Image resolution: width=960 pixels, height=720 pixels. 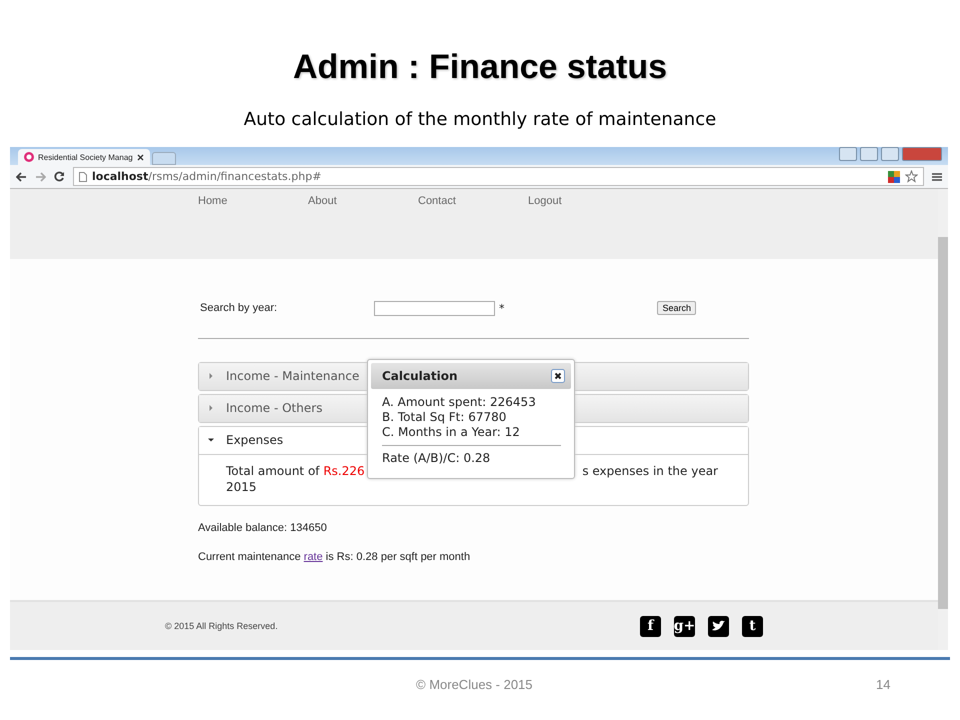 I want to click on rate-sentence: Current maintenance rate is Rs: 0.28 per sqft per month, so click(x=335, y=556).